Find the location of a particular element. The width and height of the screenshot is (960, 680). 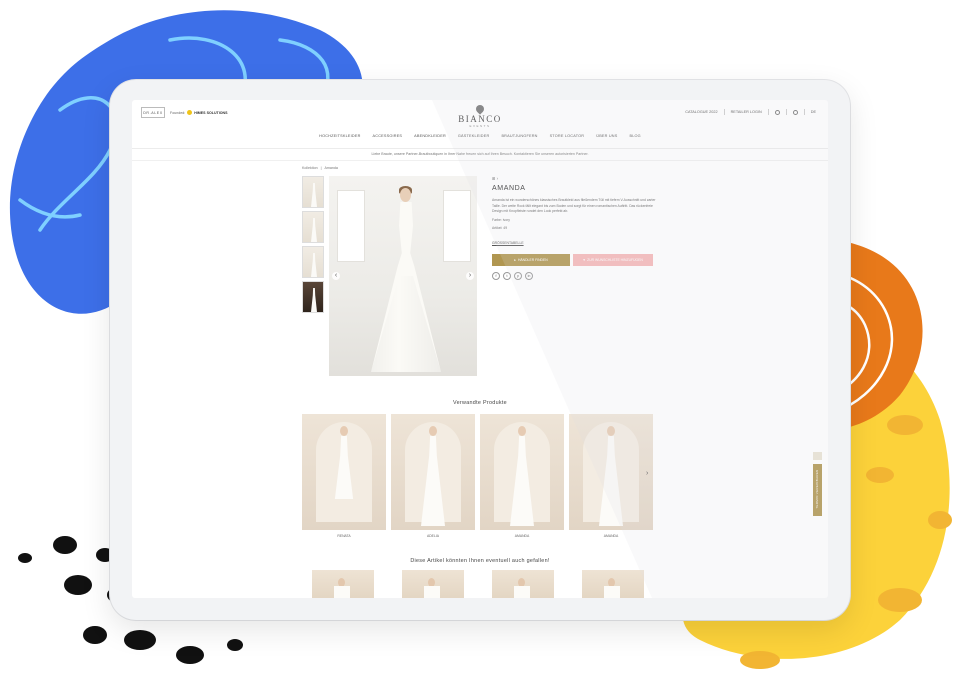

twitter-icon: t is located at coordinates (507, 275).